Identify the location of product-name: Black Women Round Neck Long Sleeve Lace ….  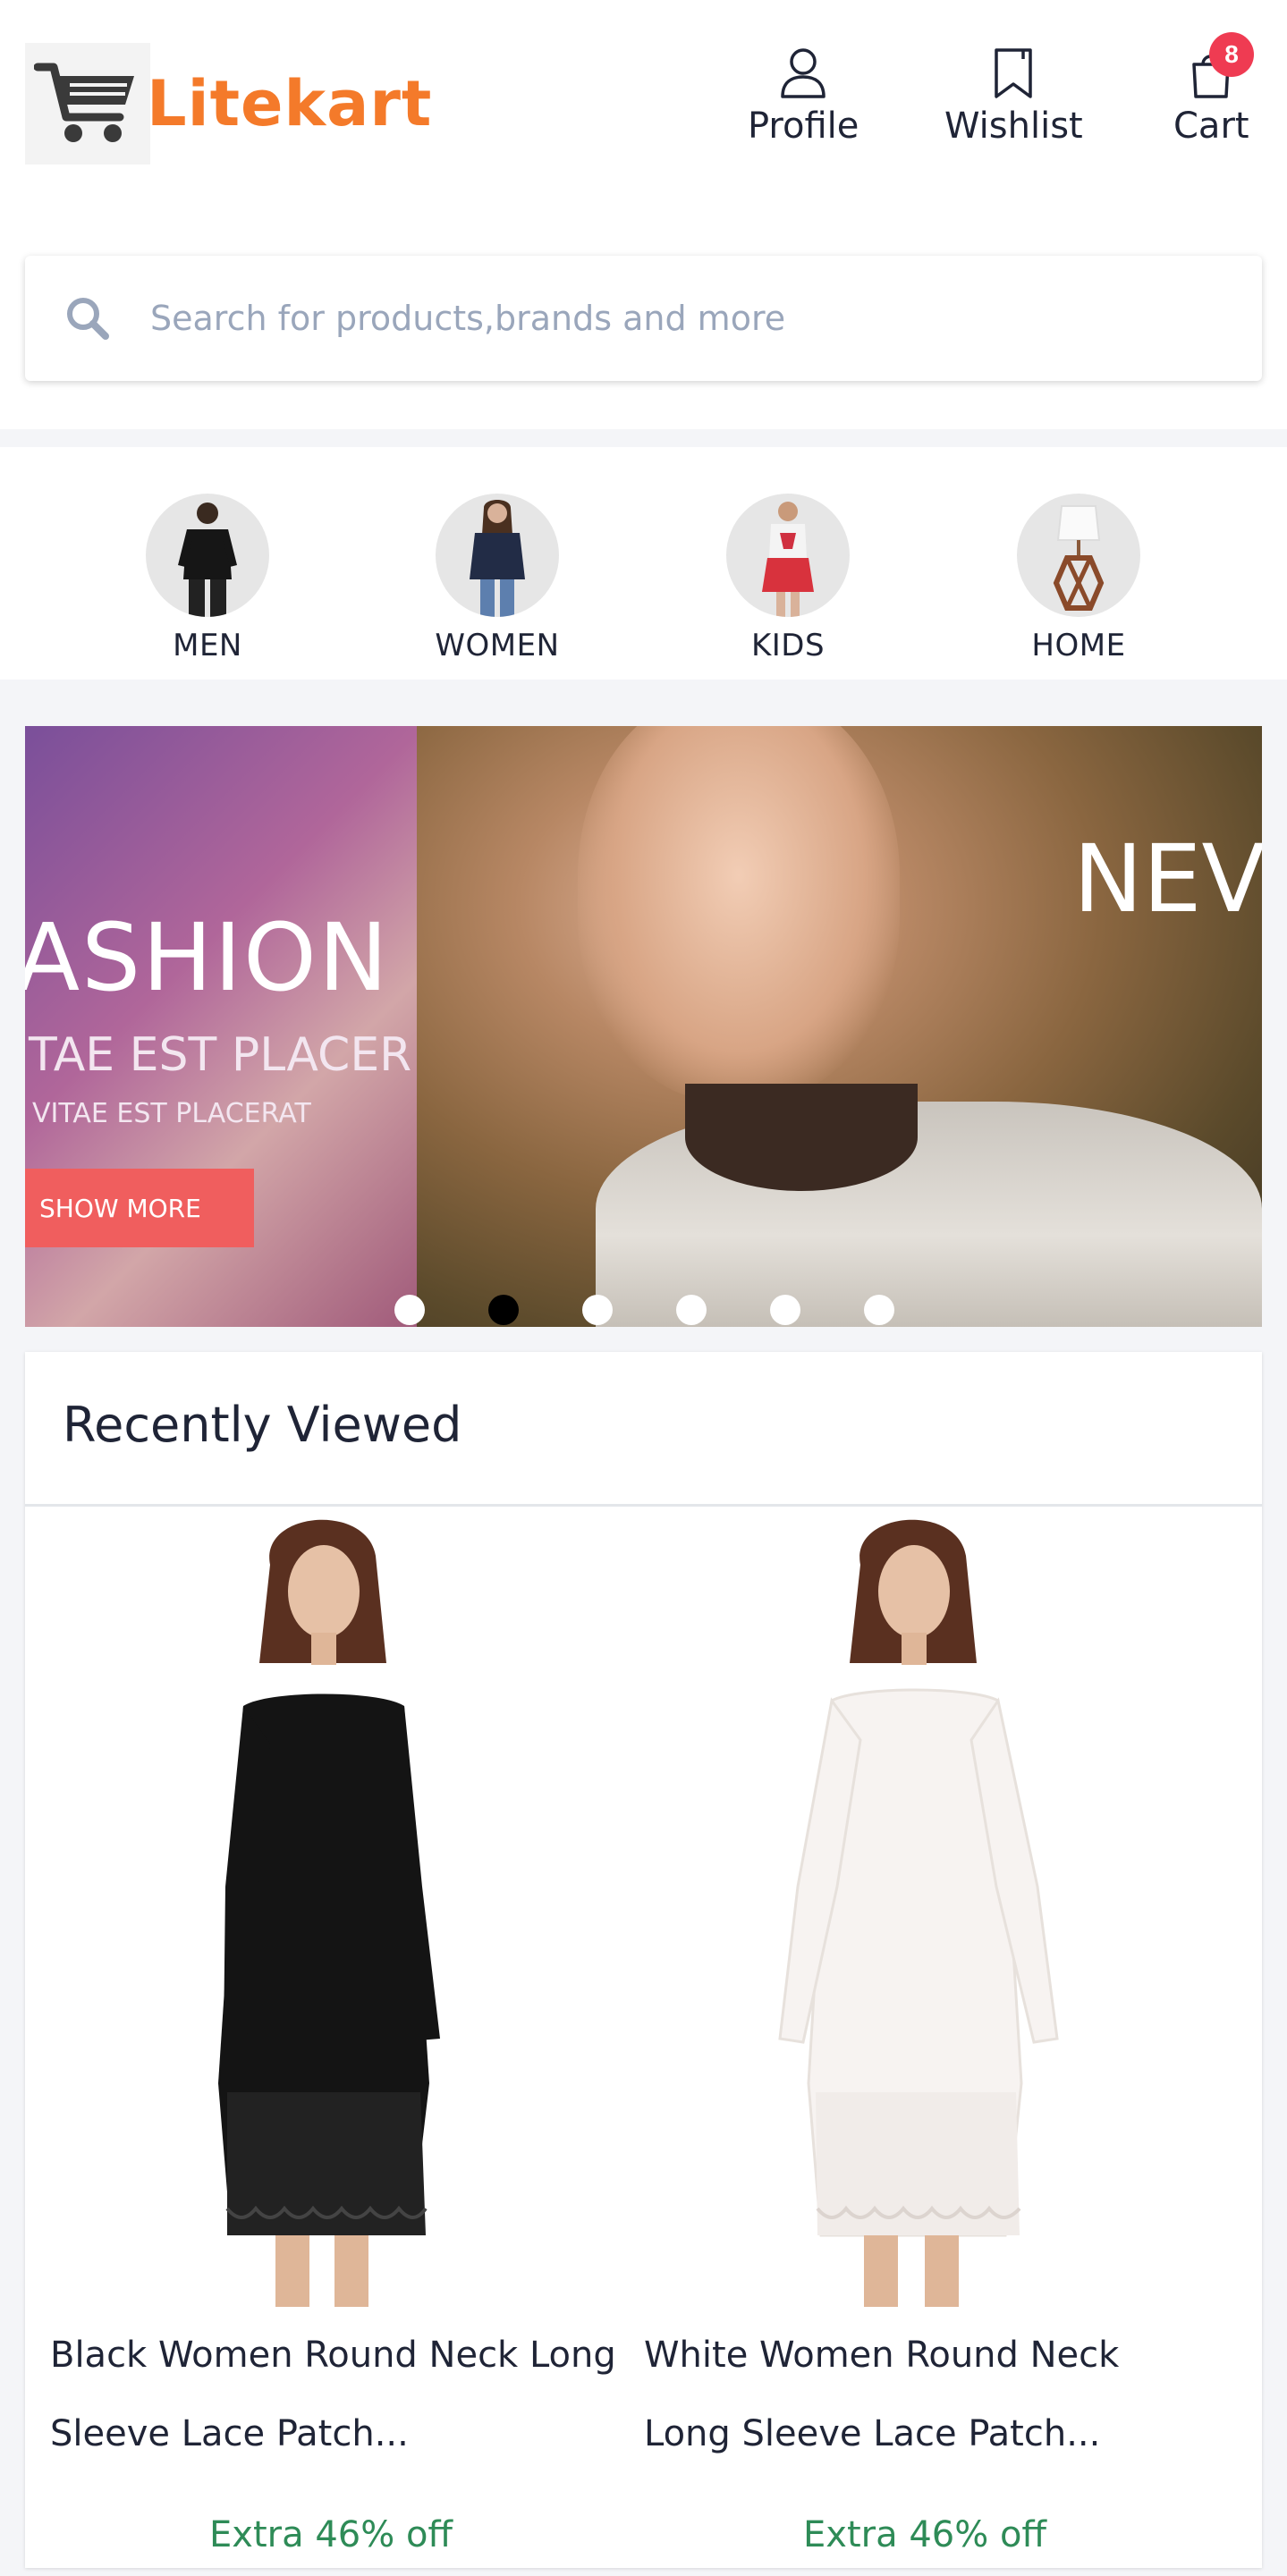
(336, 2394).